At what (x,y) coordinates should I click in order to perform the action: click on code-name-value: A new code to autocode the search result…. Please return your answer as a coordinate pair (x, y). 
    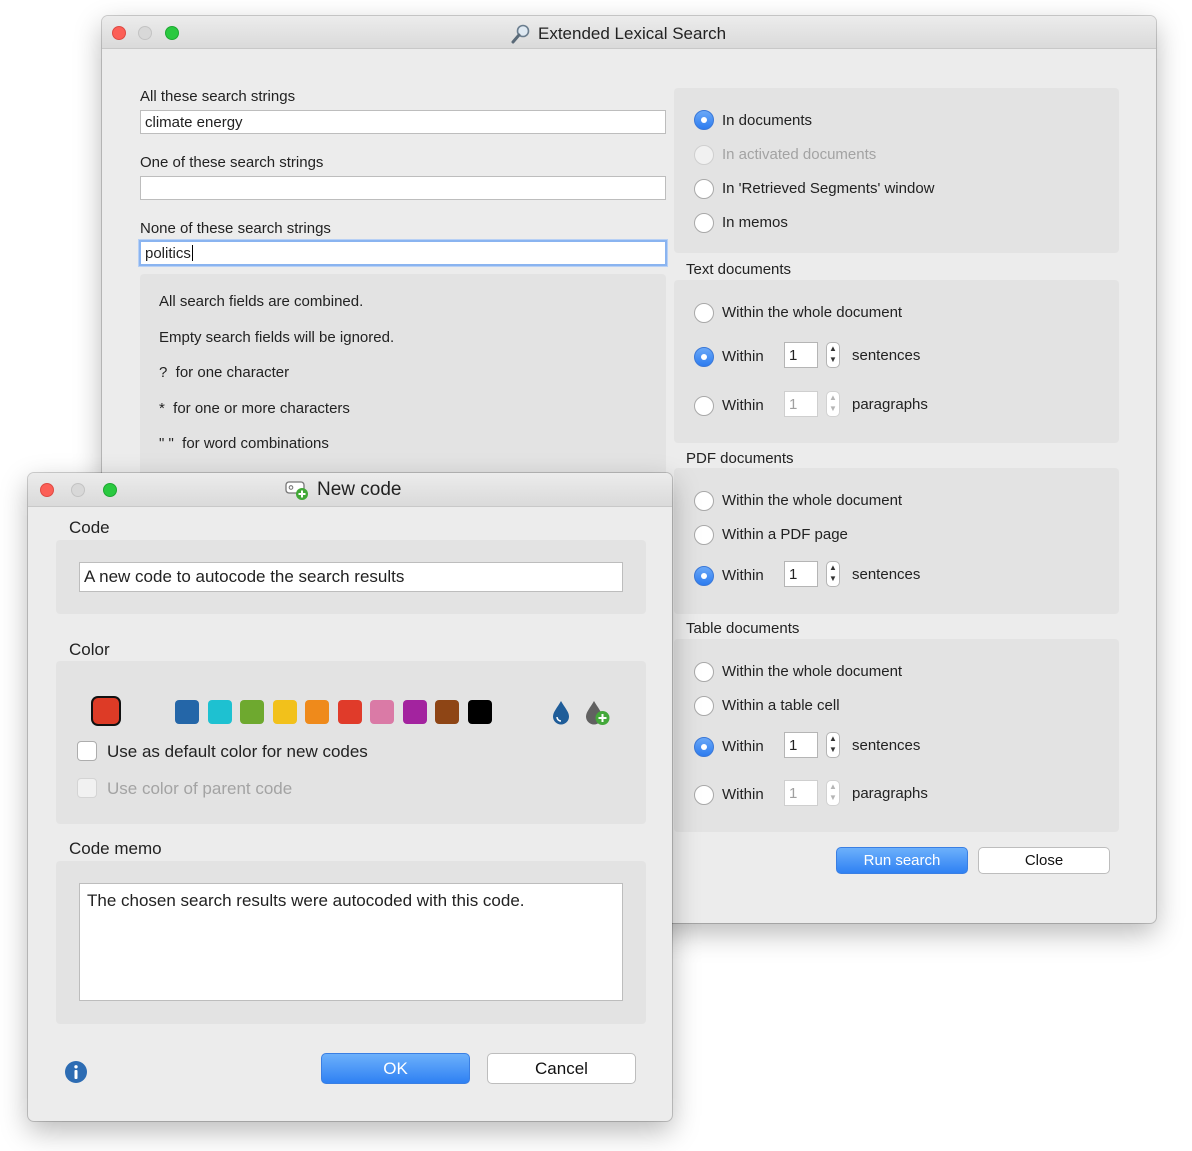
    Looking at the image, I should click on (244, 576).